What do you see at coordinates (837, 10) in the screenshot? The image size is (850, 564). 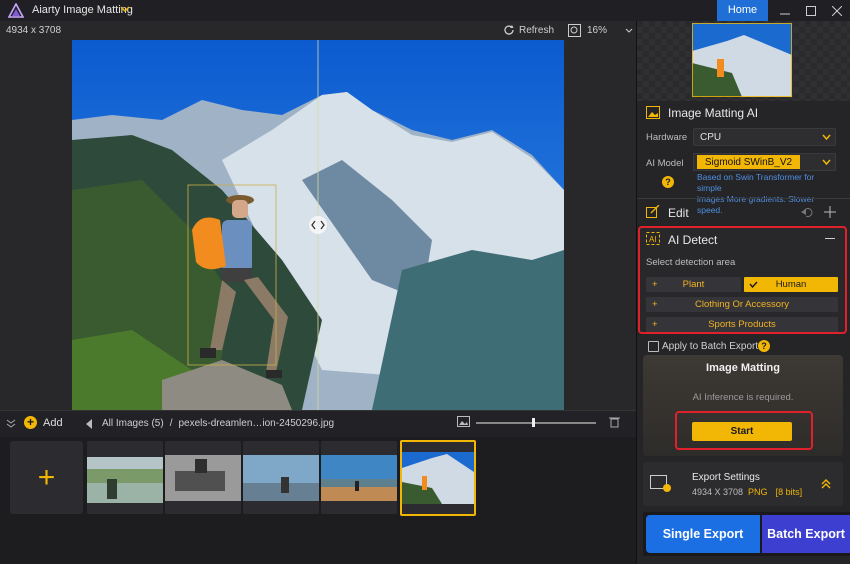 I see `close-icon` at bounding box center [837, 10].